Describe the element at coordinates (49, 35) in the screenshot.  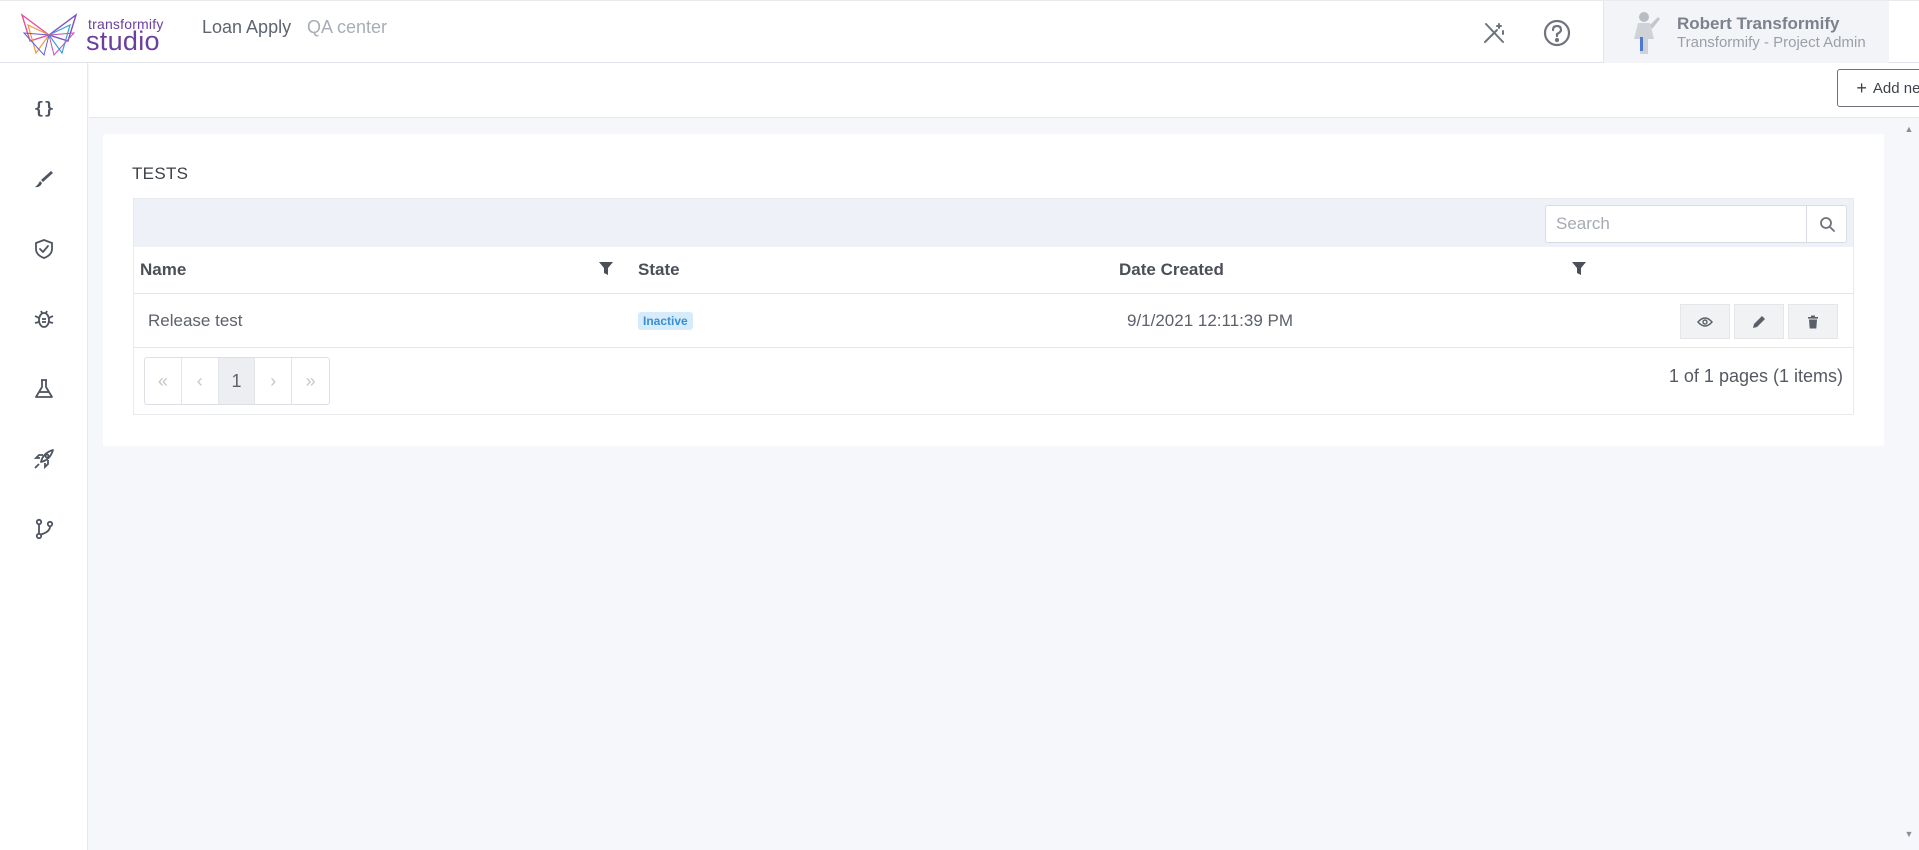
I see `butterfly-logo-icon` at that location.